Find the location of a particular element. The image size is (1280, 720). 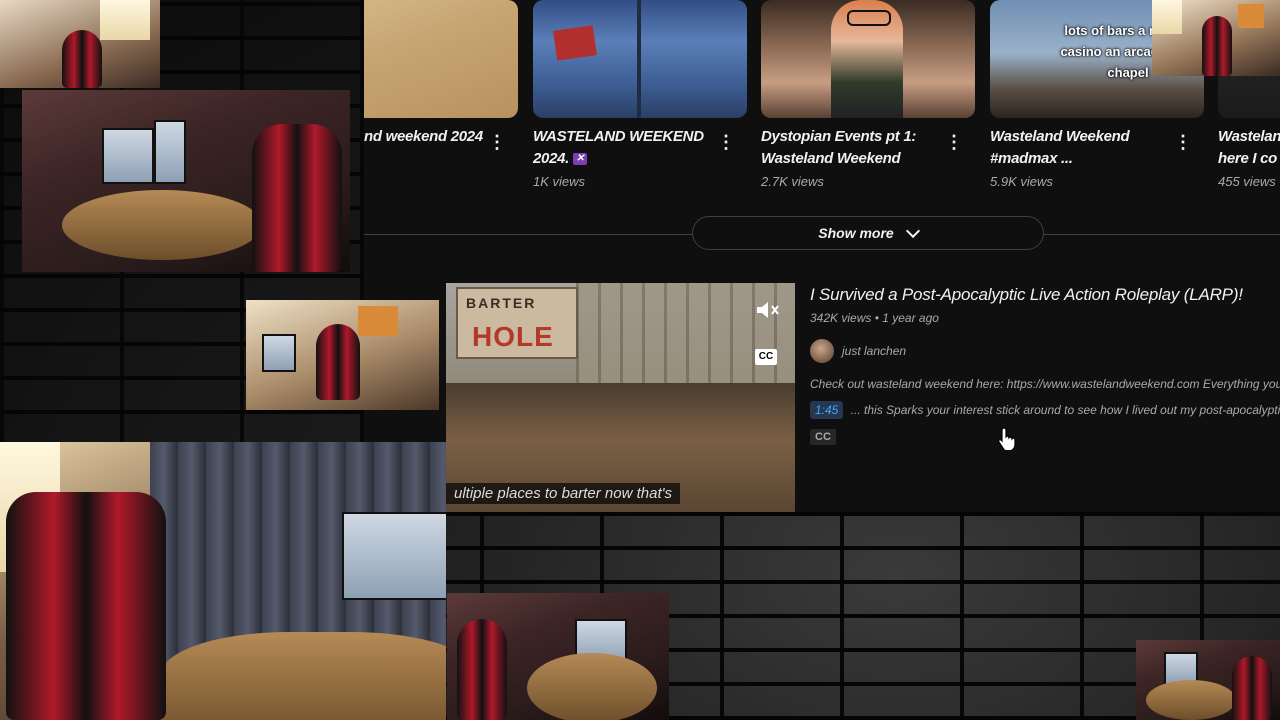

timestamp-chip: 1:45 is located at coordinates (827, 410).